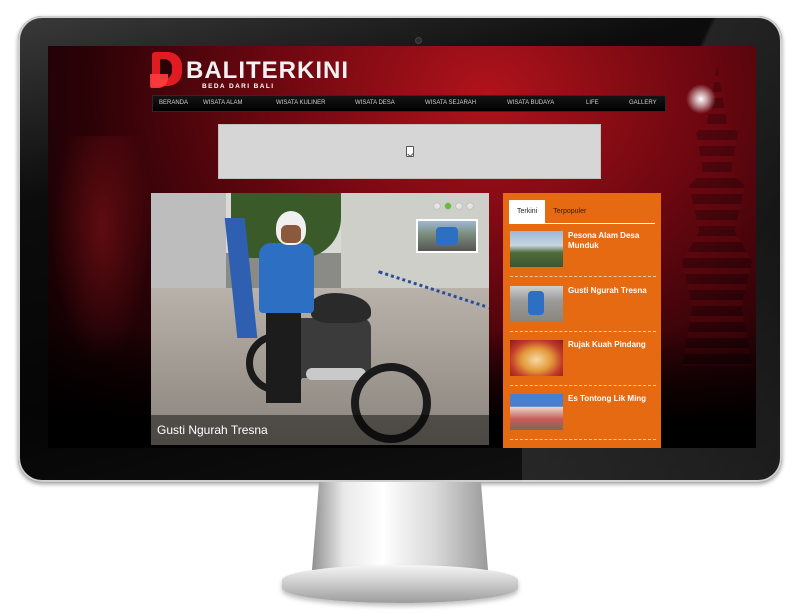 This screenshot has width=800, height=616. I want to click on nav-item-wisata-sejarah: WISATA SEJARAH, so click(450, 103).